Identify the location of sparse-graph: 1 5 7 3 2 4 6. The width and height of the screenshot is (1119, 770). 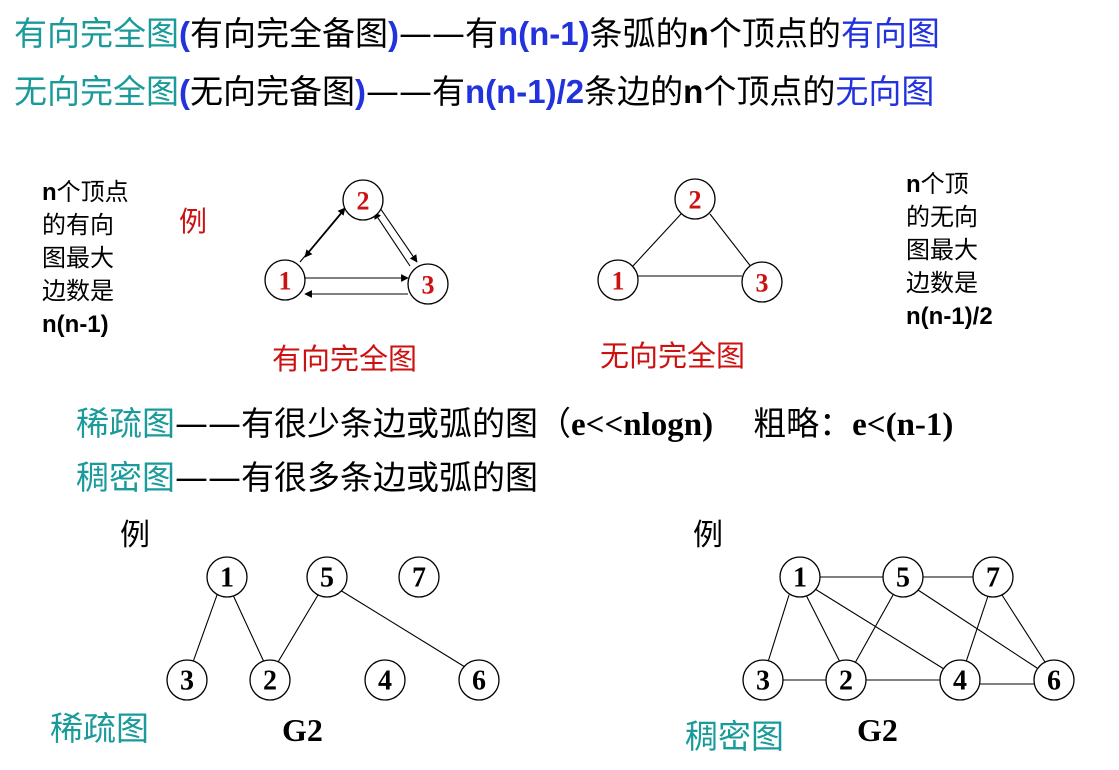
(333, 628).